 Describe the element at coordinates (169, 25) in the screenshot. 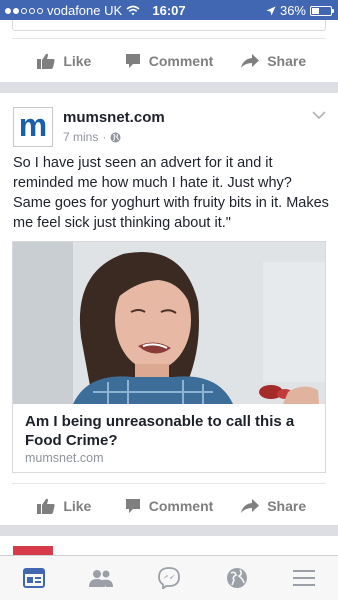

I see `previous-post-attachment-edge` at that location.